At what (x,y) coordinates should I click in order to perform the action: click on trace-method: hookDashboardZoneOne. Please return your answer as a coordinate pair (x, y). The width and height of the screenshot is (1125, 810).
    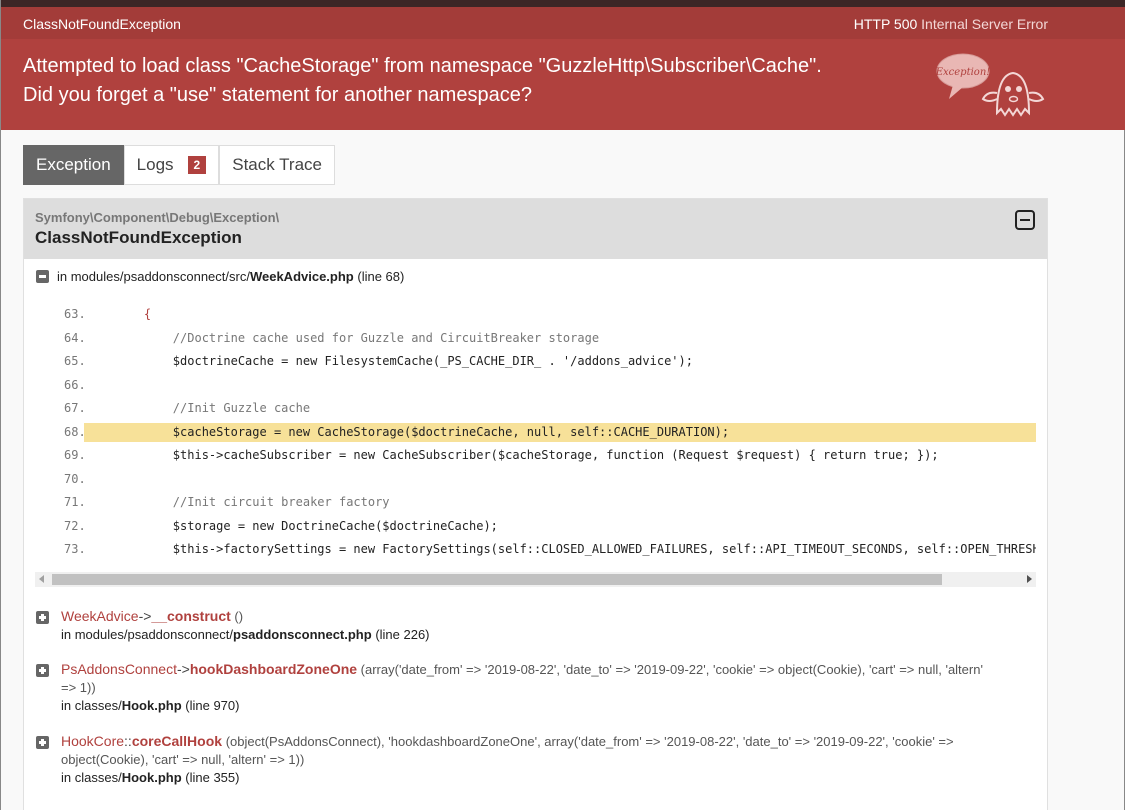
    Looking at the image, I should click on (273, 669).